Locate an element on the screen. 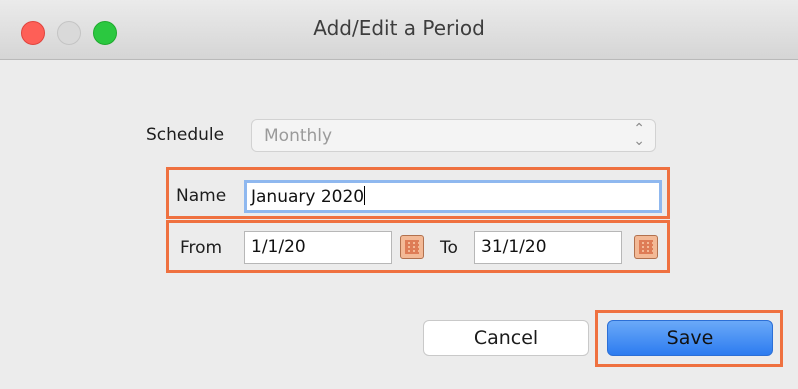  text-caret is located at coordinates (365, 195).